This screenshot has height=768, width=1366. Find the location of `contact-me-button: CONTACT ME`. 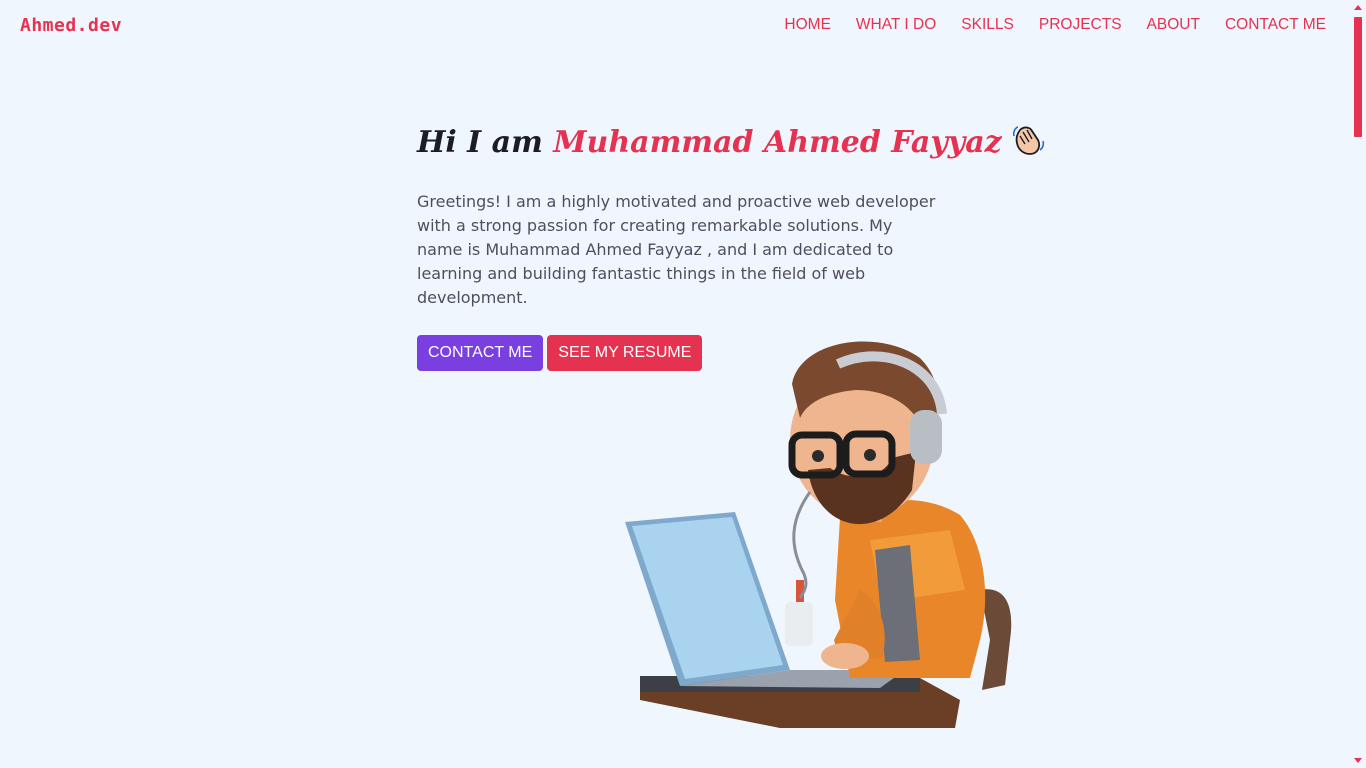

contact-me-button: CONTACT ME is located at coordinates (480, 353).